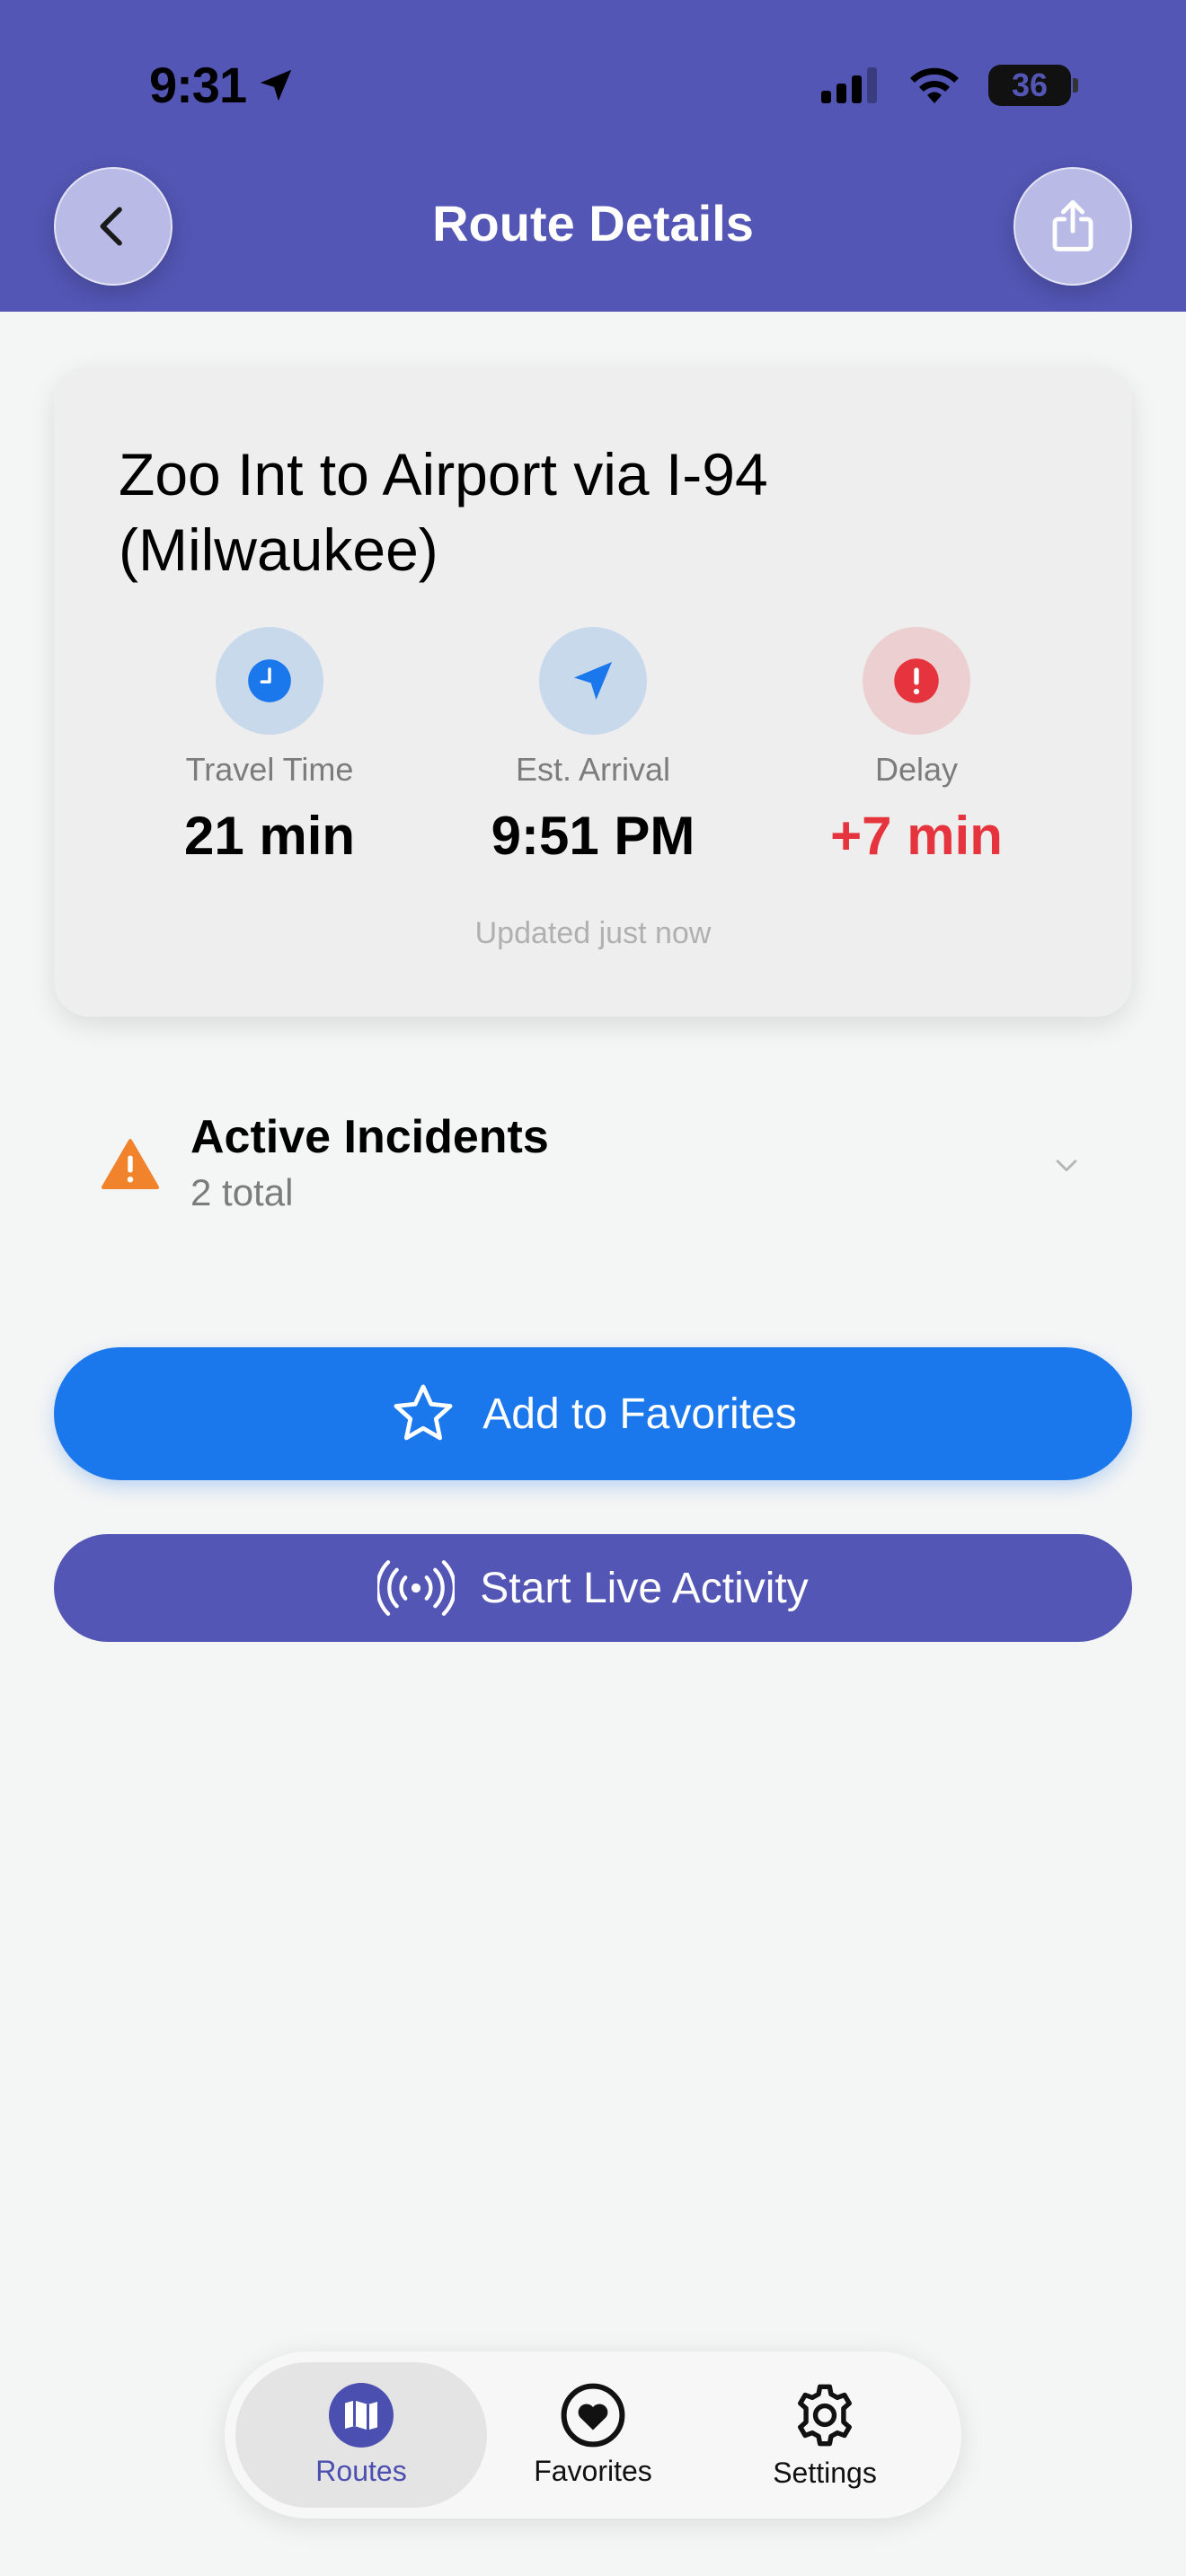  Describe the element at coordinates (916, 836) in the screenshot. I see `stat-value: +7 min` at that location.